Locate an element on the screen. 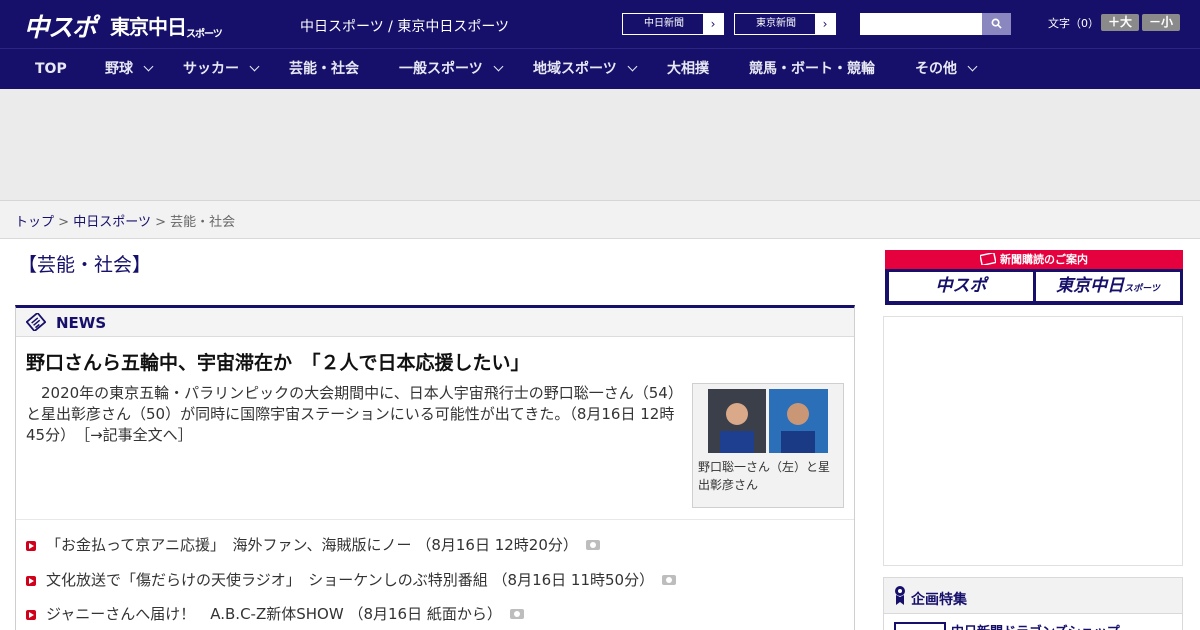 Image resolution: width=1200 pixels, height=630 pixels. news-list-item: 「お金払って京アニ応援」 海外ファン、海賊版にノー （8月16日 12時20分） is located at coordinates (313, 545).